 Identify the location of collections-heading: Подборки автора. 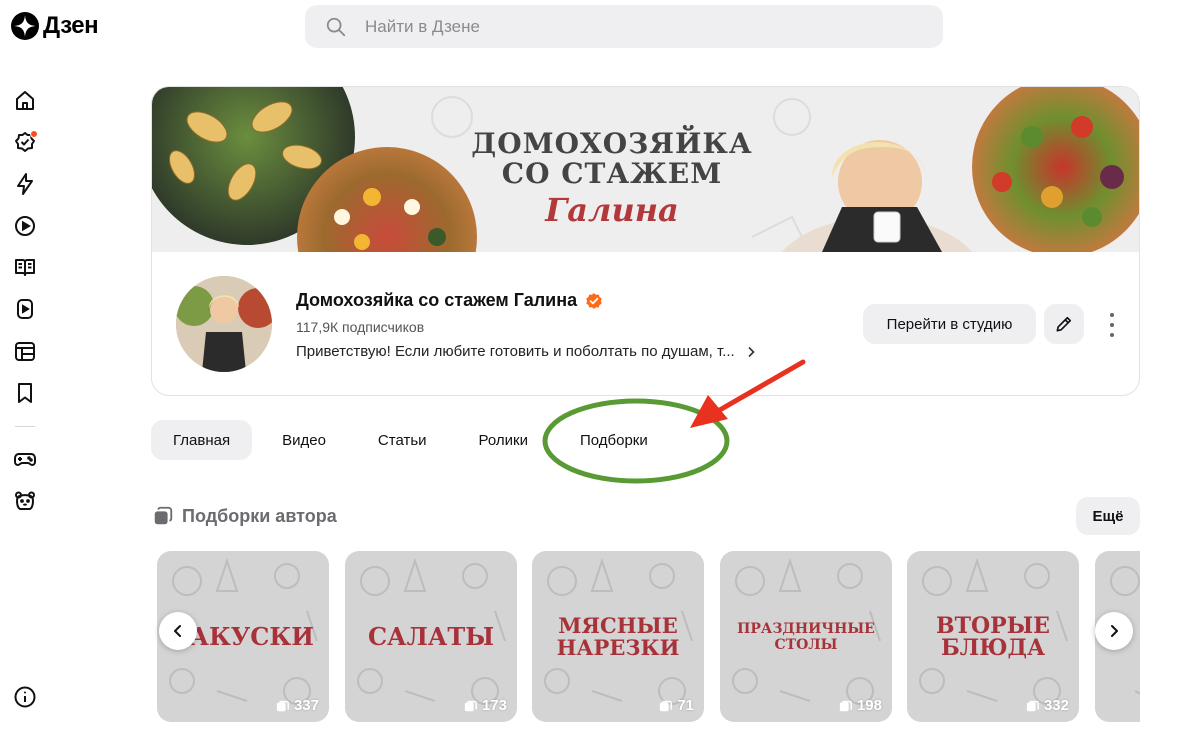
(244, 516).